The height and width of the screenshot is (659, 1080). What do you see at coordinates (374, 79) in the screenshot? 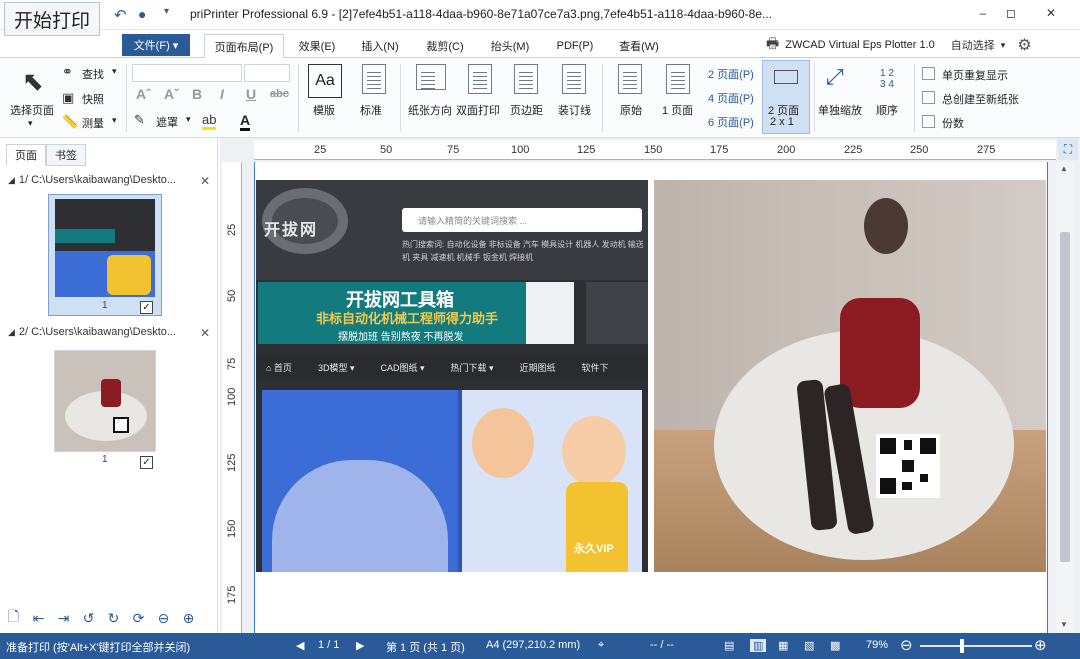
I see `document-icon` at bounding box center [374, 79].